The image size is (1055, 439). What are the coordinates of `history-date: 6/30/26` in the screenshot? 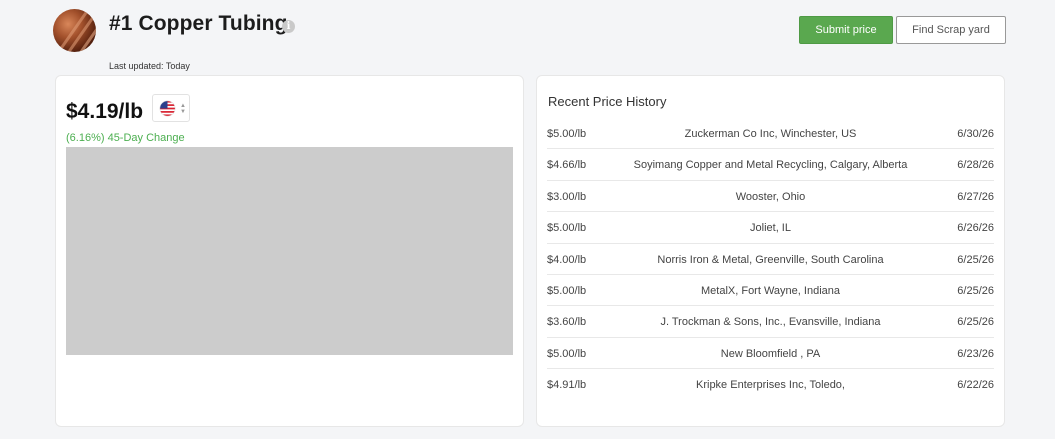 It's located at (975, 134).